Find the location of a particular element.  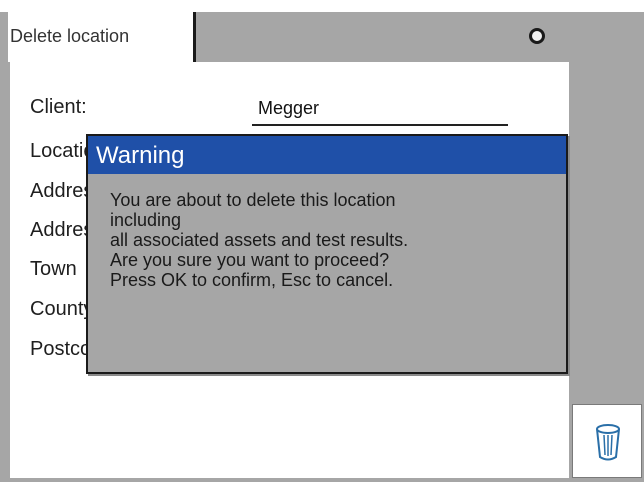

client-field-underline is located at coordinates (380, 125).